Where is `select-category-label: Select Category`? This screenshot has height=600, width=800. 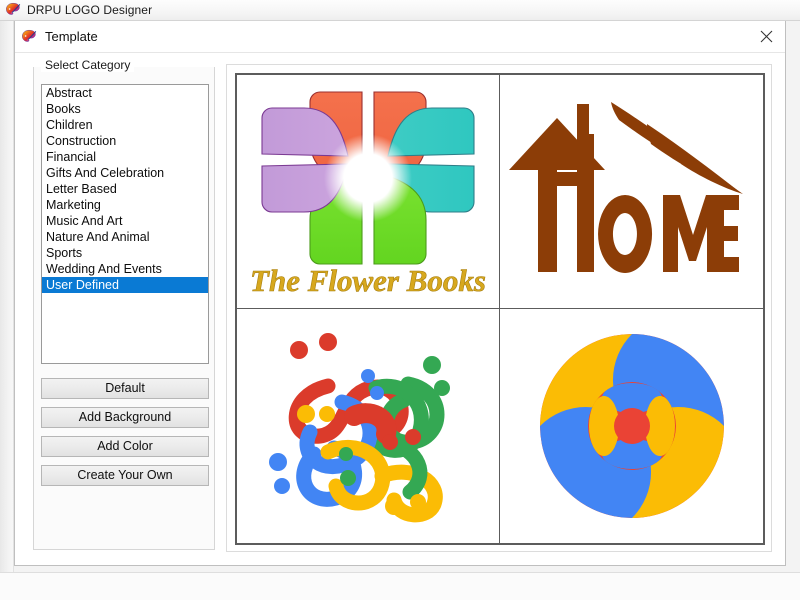
select-category-label: Select Category is located at coordinates (88, 65).